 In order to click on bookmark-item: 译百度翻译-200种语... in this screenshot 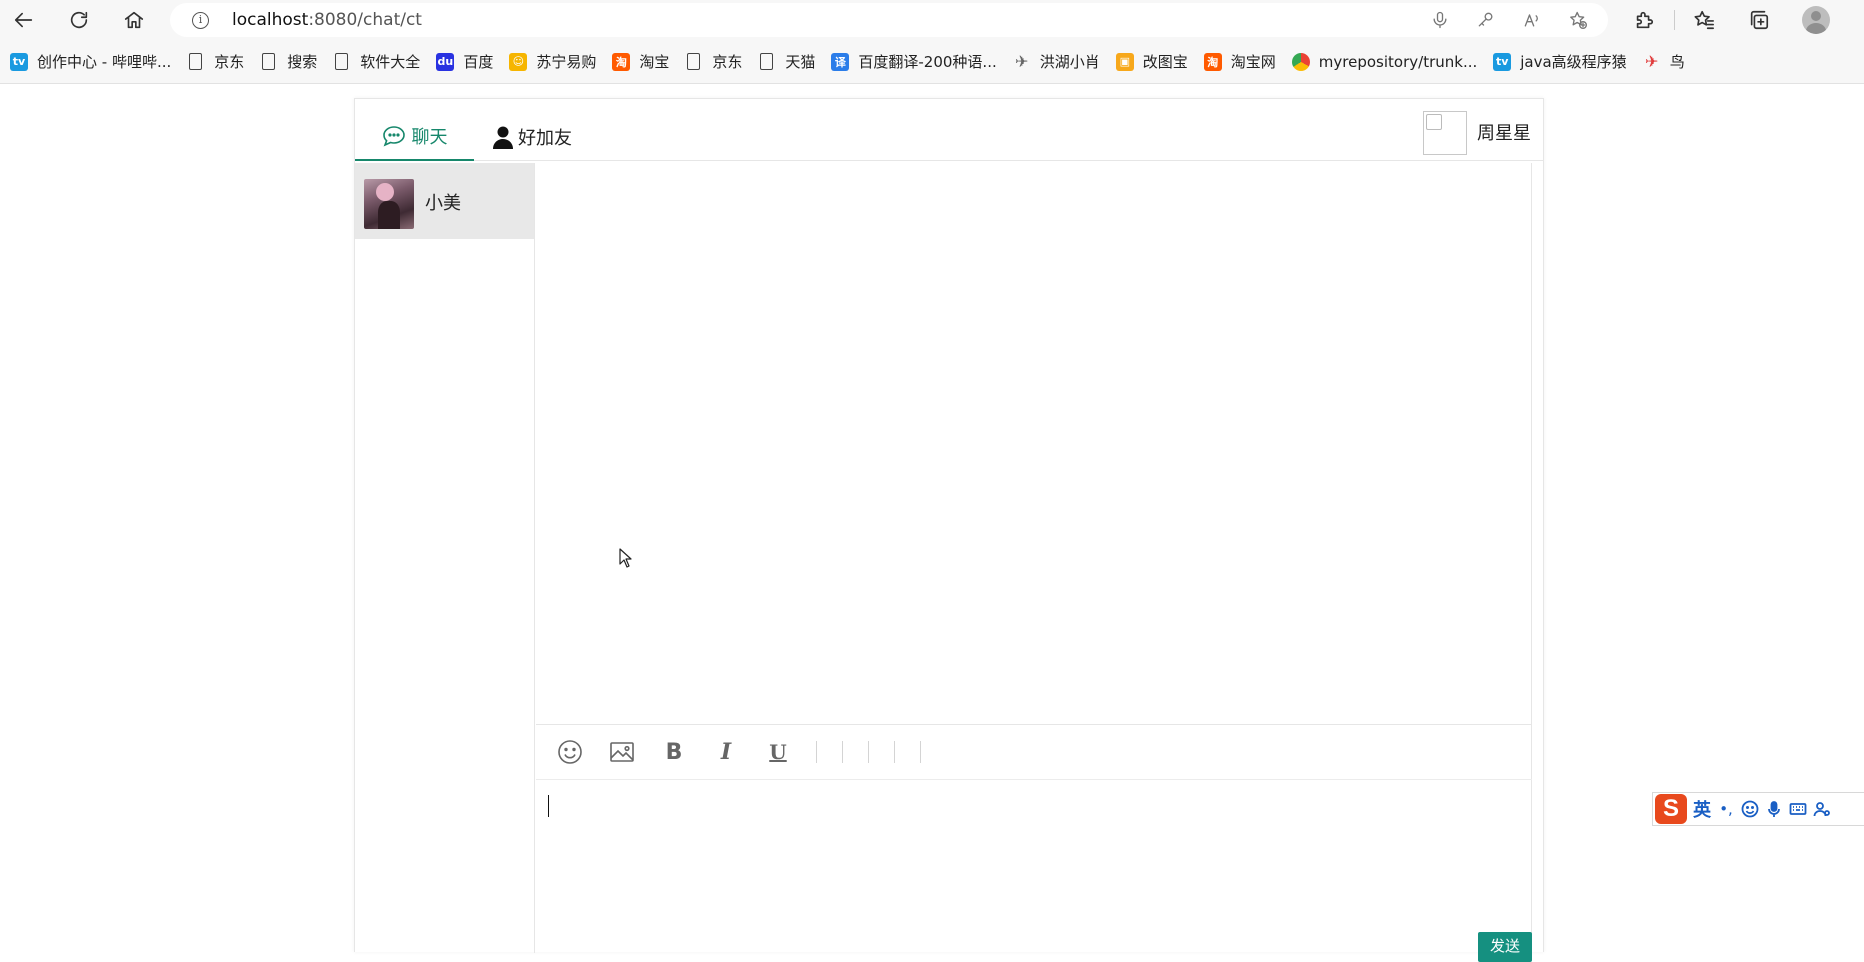, I will do `click(917, 62)`.